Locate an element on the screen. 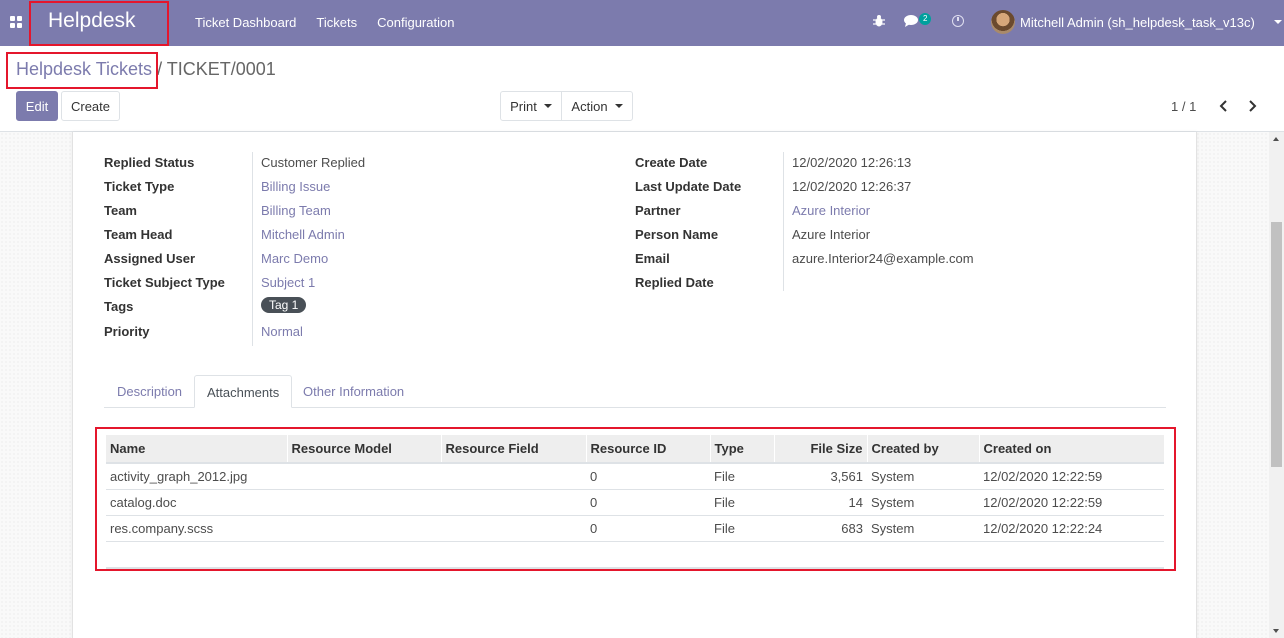 This screenshot has height=638, width=1284. tab-other-information-label: Other Information is located at coordinates (354, 391).